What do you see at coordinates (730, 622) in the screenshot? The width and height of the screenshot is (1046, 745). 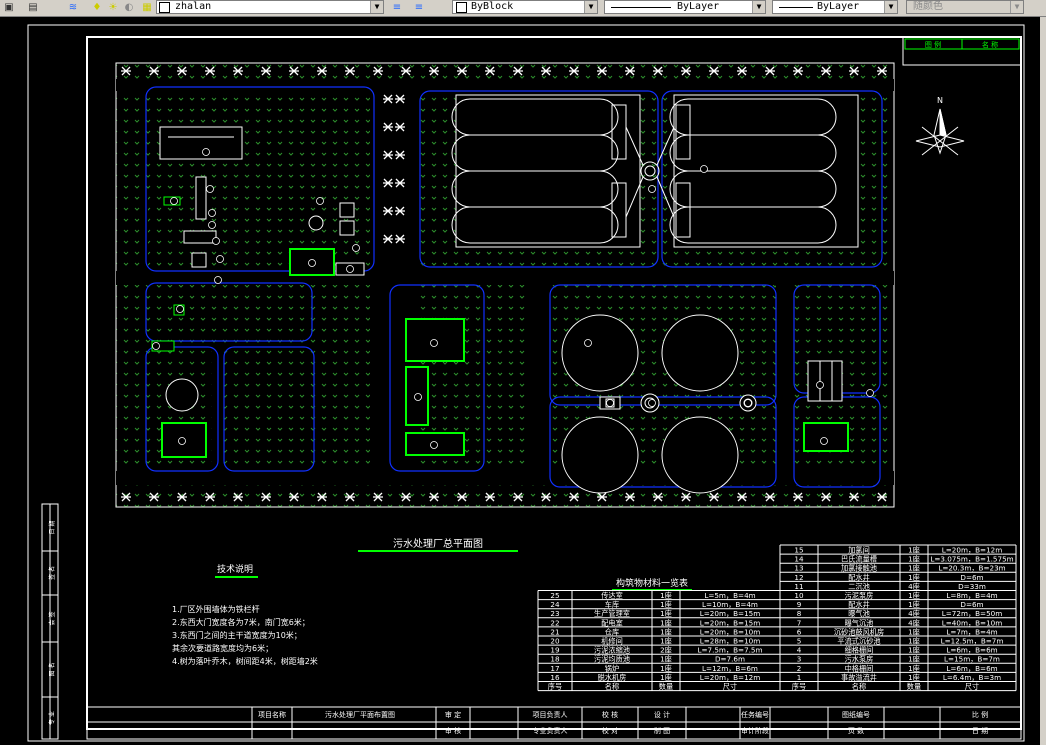 I see `table-cell: L=20m，B=15m` at bounding box center [730, 622].